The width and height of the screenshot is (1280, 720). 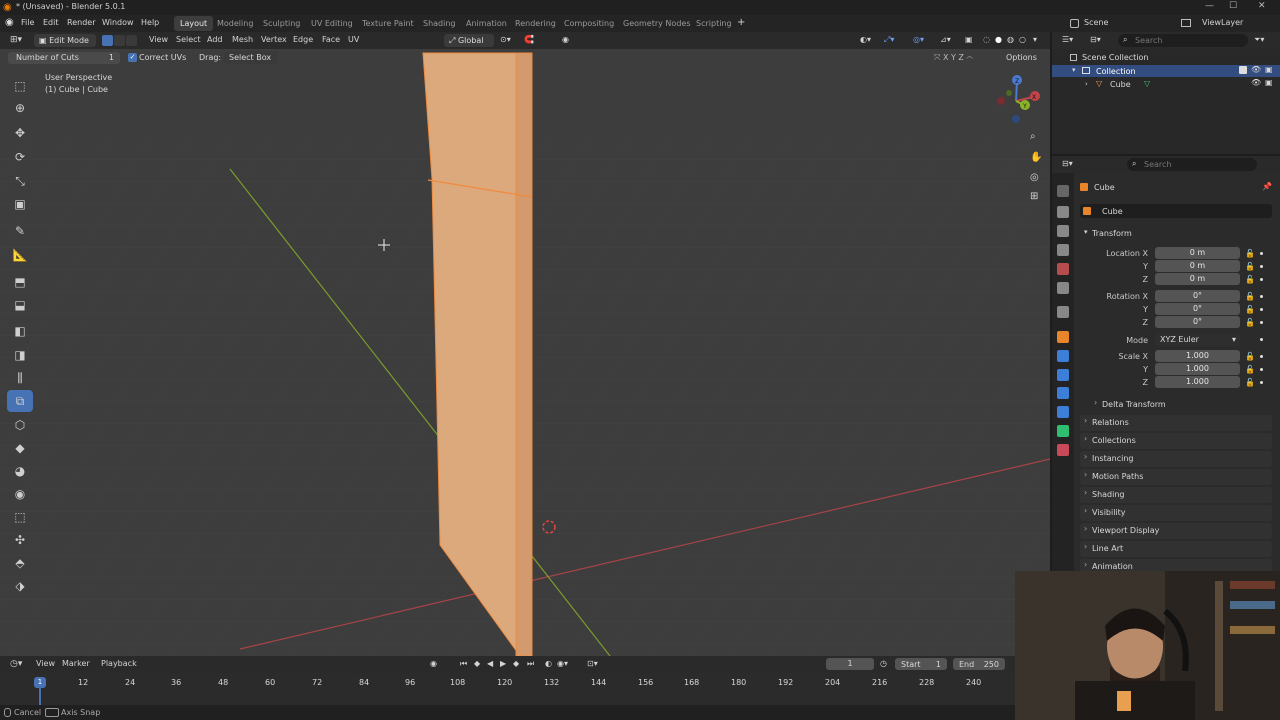 What do you see at coordinates (439, 23) in the screenshot?
I see `workspace-tab-shading: Shading` at bounding box center [439, 23].